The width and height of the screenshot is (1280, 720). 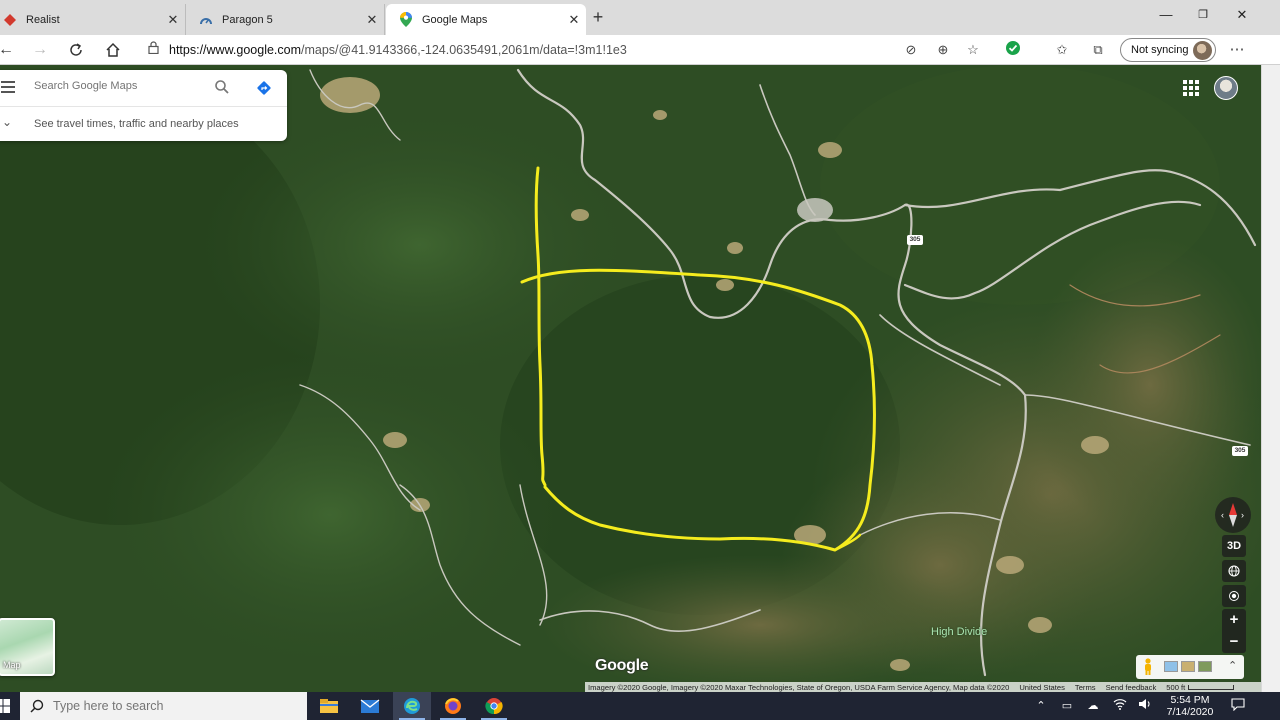 I want to click on region-link: United States, so click(x=1042, y=687).